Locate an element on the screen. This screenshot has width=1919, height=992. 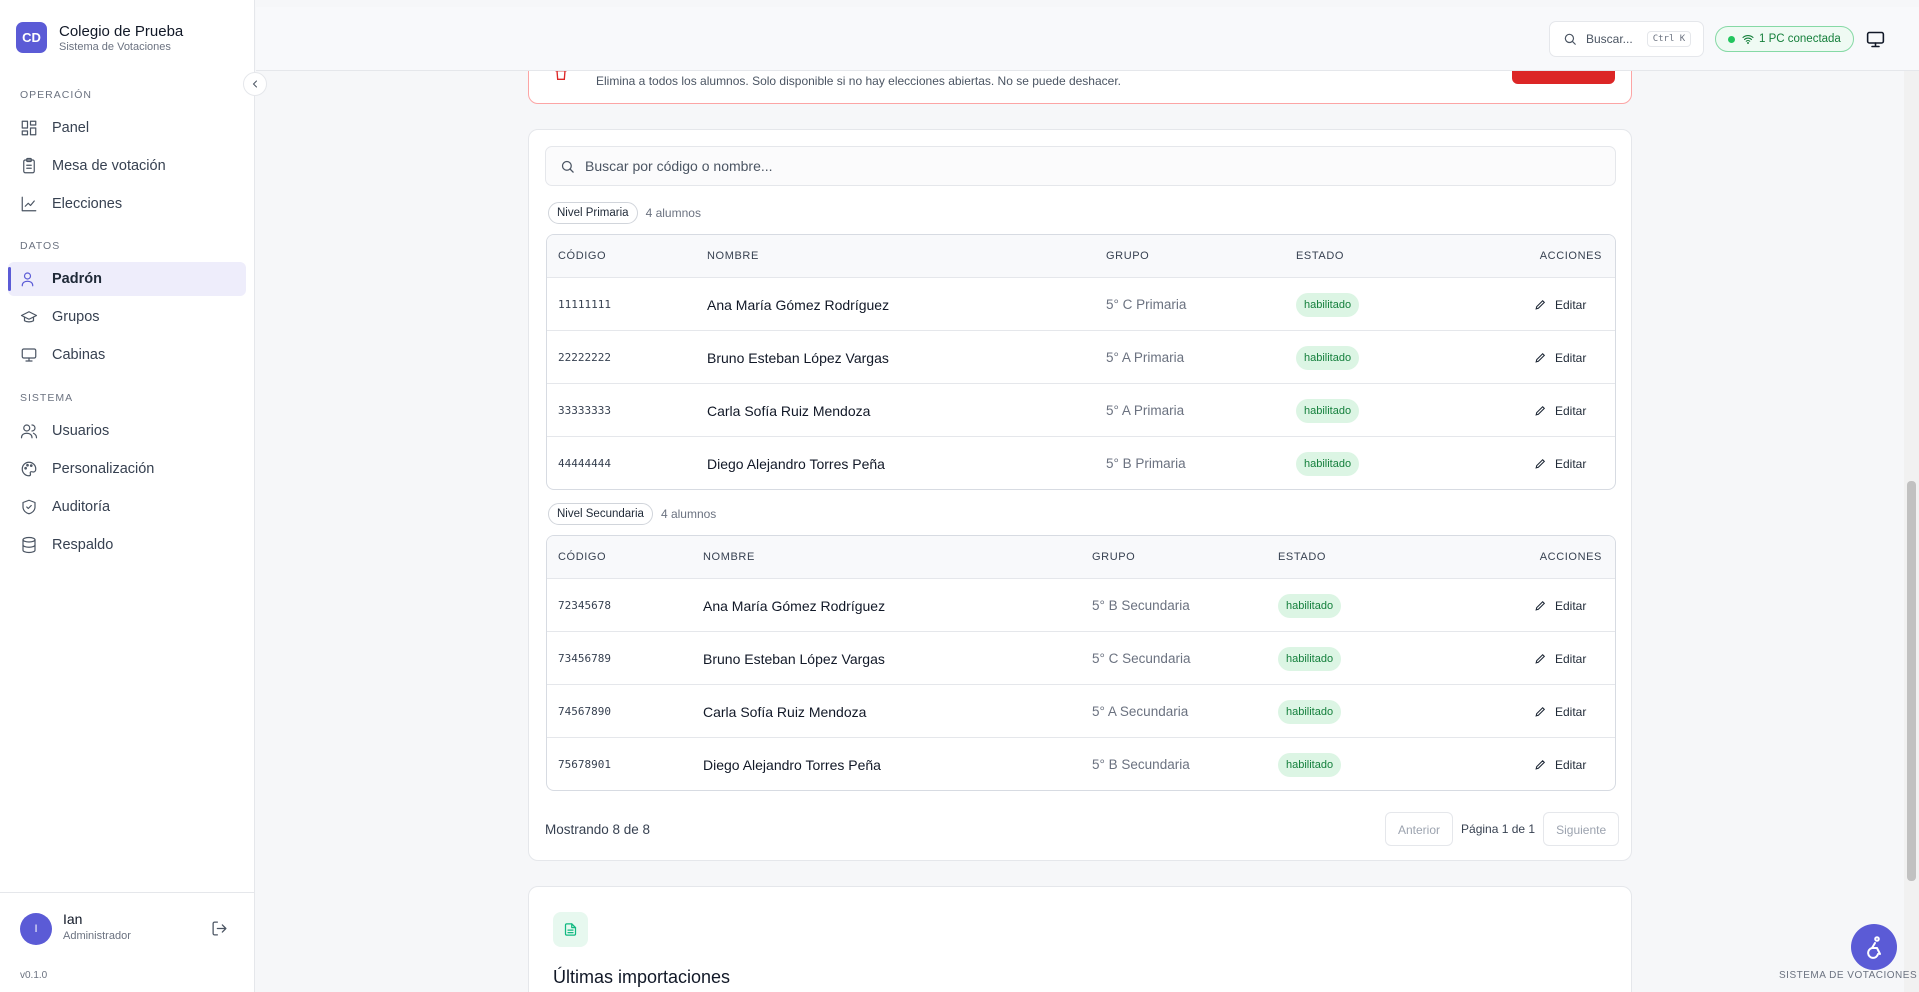
sidebar-item-label: Panel is located at coordinates (71, 128).